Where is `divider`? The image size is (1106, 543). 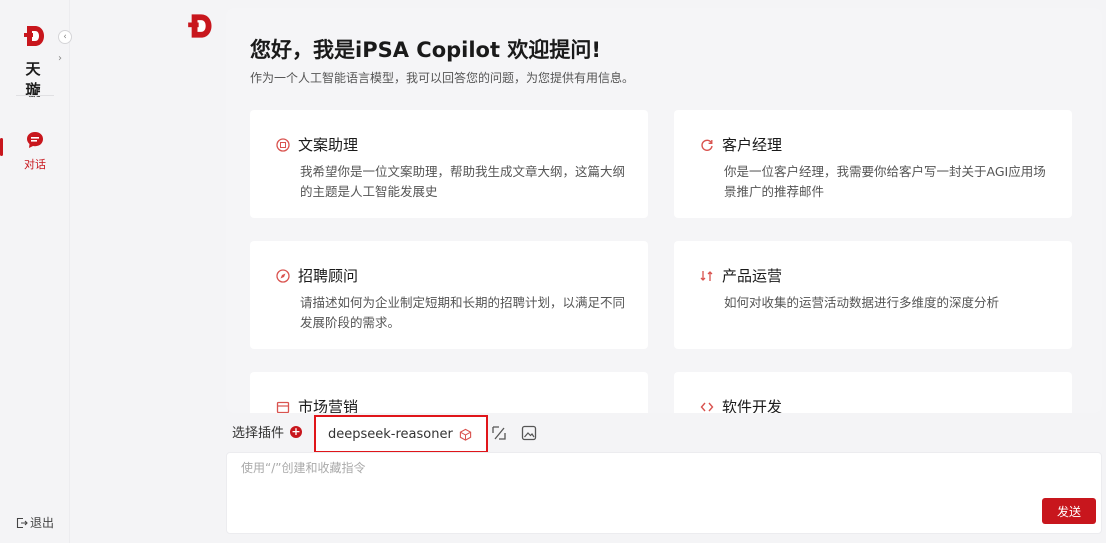
divider is located at coordinates (35, 95).